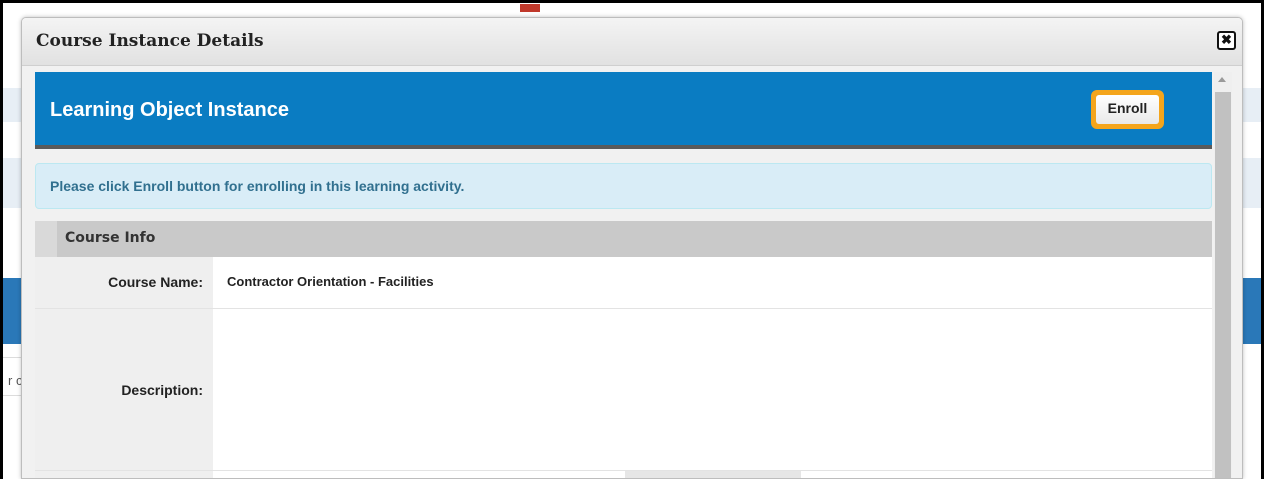 The image size is (1264, 479). What do you see at coordinates (169, 110) in the screenshot?
I see `learning-object-title: Learning Object Instance` at bounding box center [169, 110].